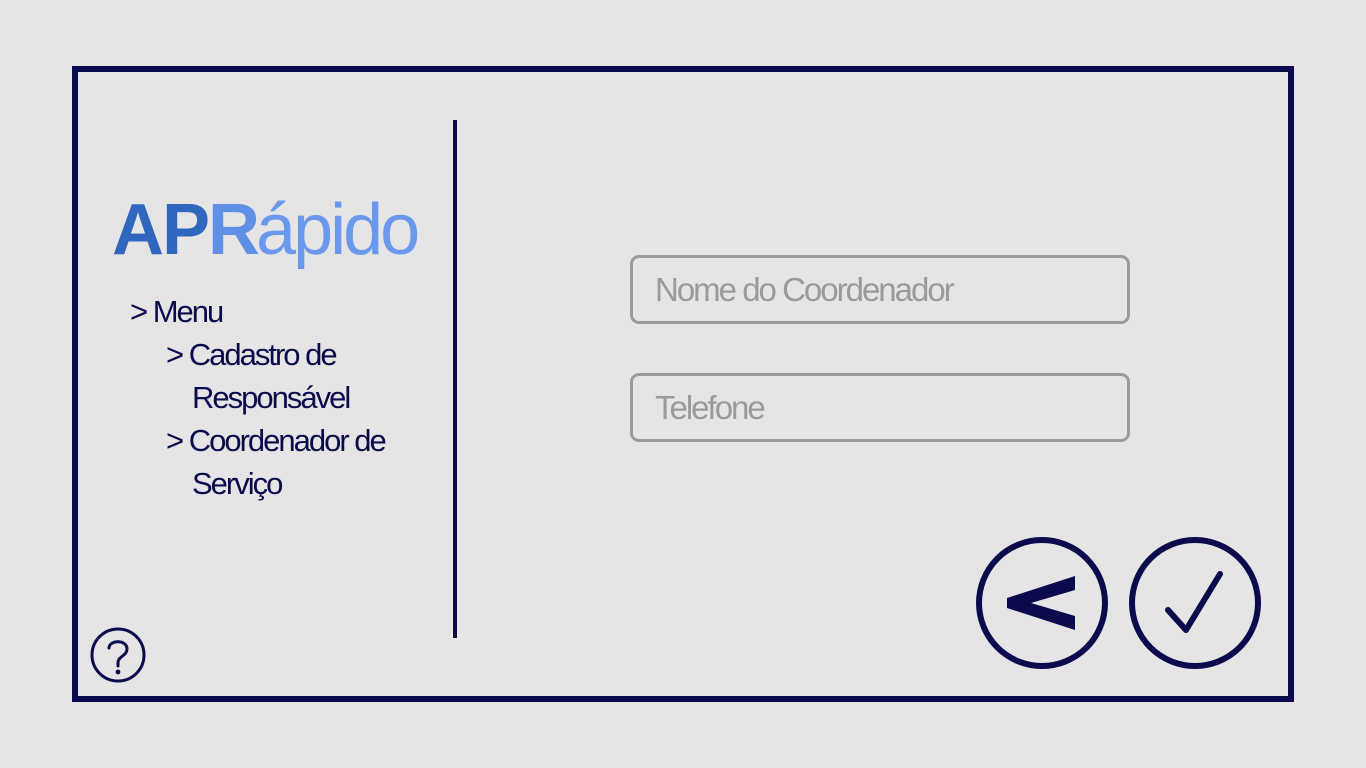 Image resolution: width=1366 pixels, height=768 pixels. I want to click on menu-item-coordenador-line2: Serviço, so click(237, 483).